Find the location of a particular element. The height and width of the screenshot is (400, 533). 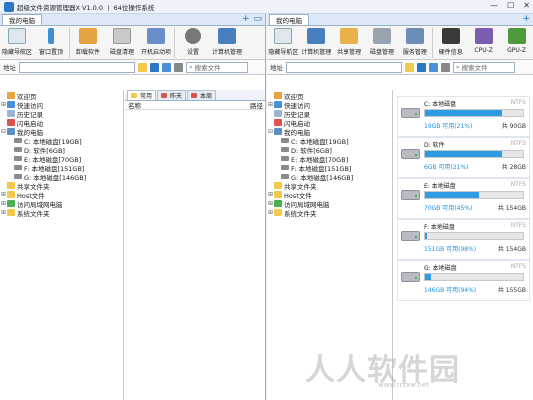

history-icon is located at coordinates (278, 113).